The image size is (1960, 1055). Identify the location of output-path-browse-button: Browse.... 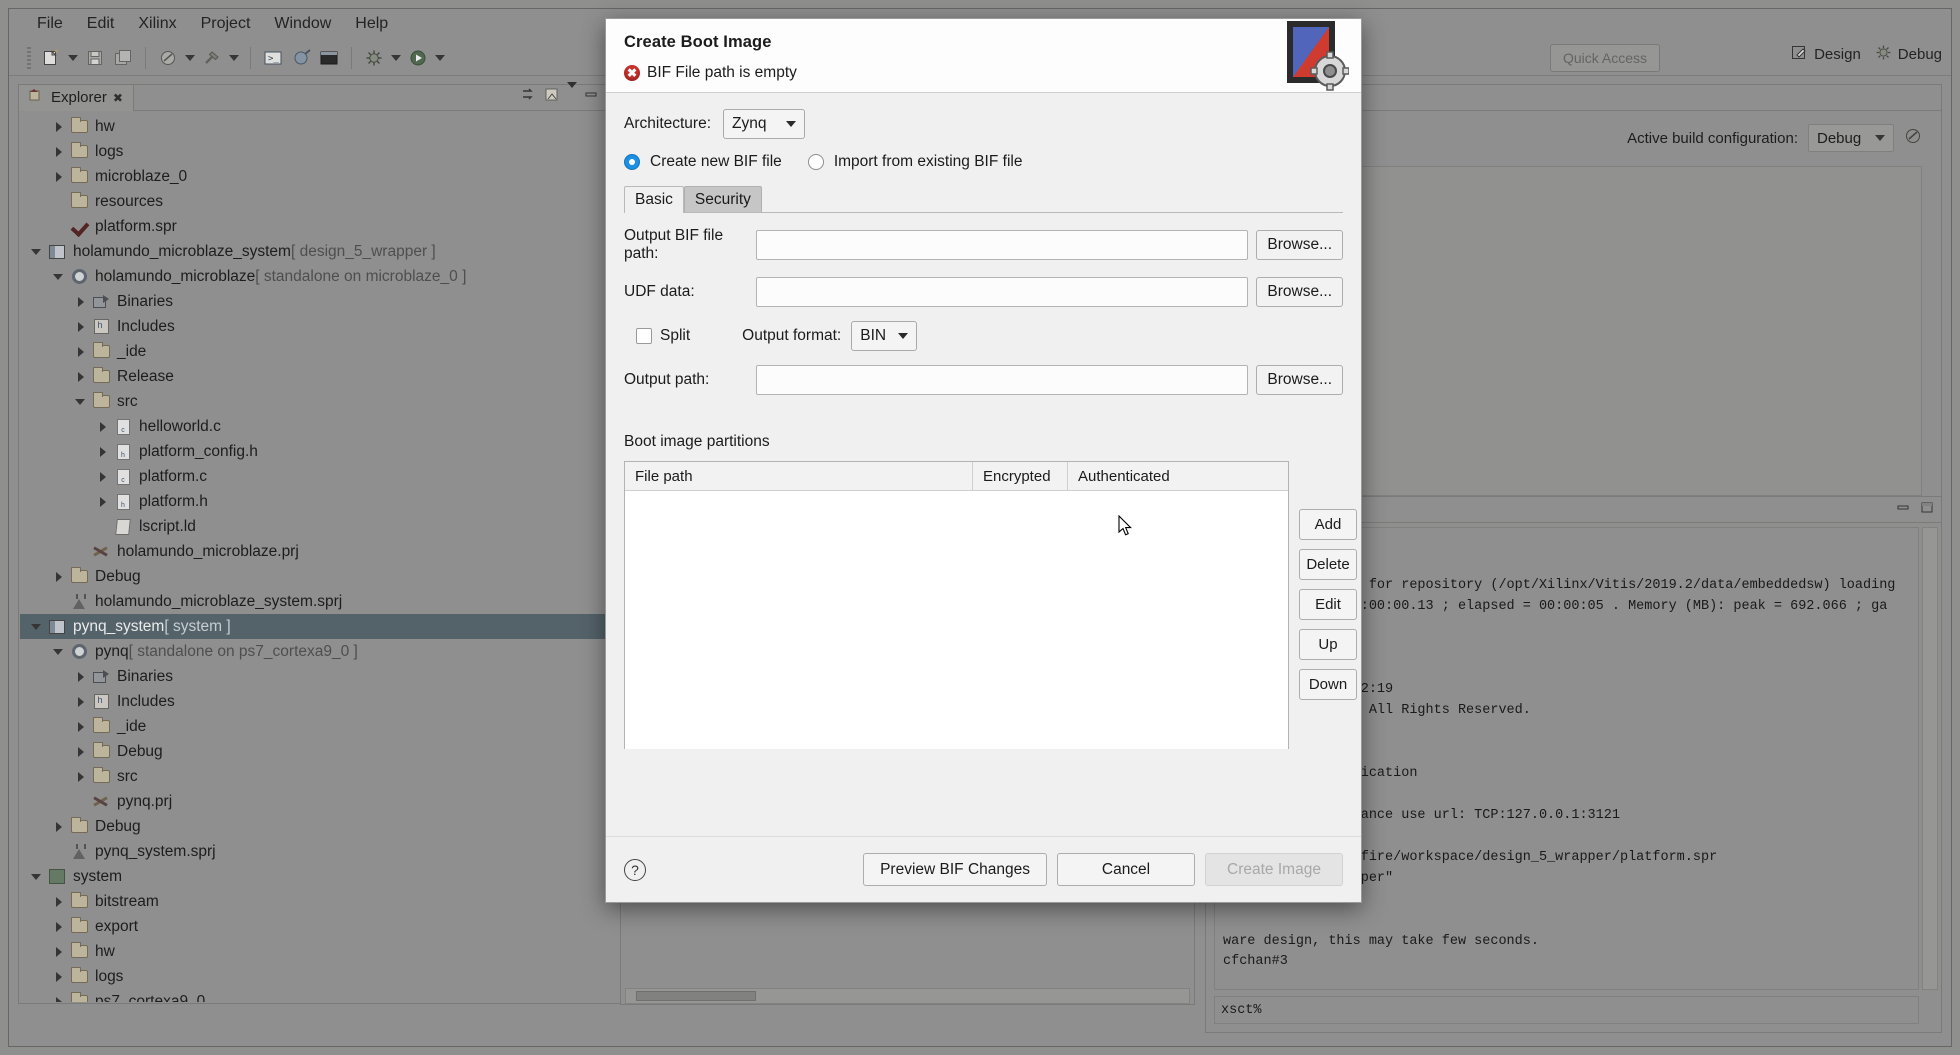
(1299, 380).